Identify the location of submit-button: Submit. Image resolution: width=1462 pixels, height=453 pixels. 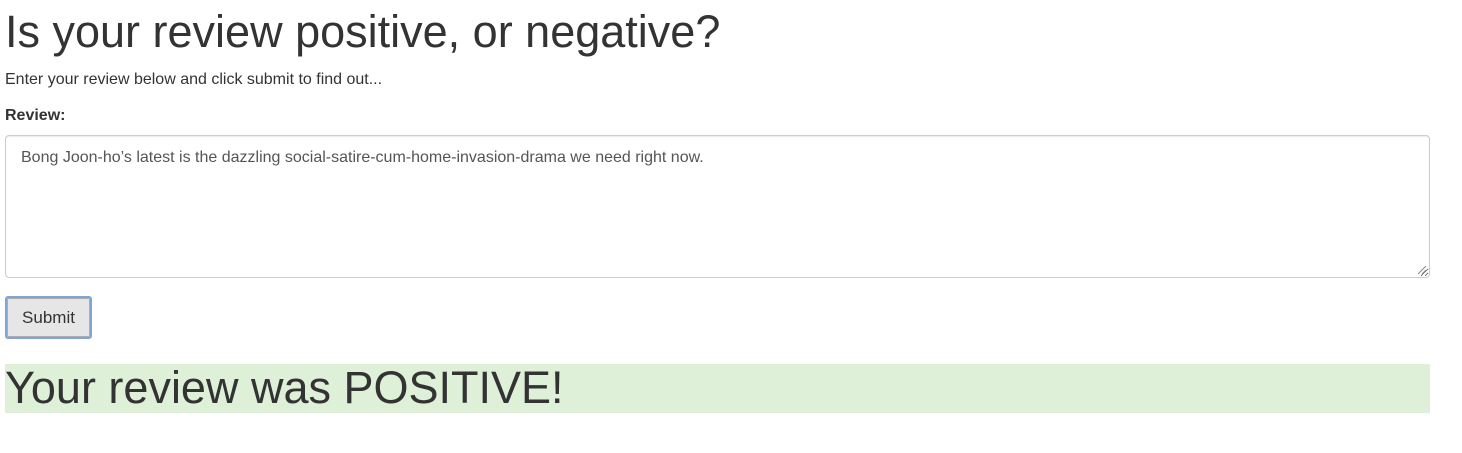
(48, 317).